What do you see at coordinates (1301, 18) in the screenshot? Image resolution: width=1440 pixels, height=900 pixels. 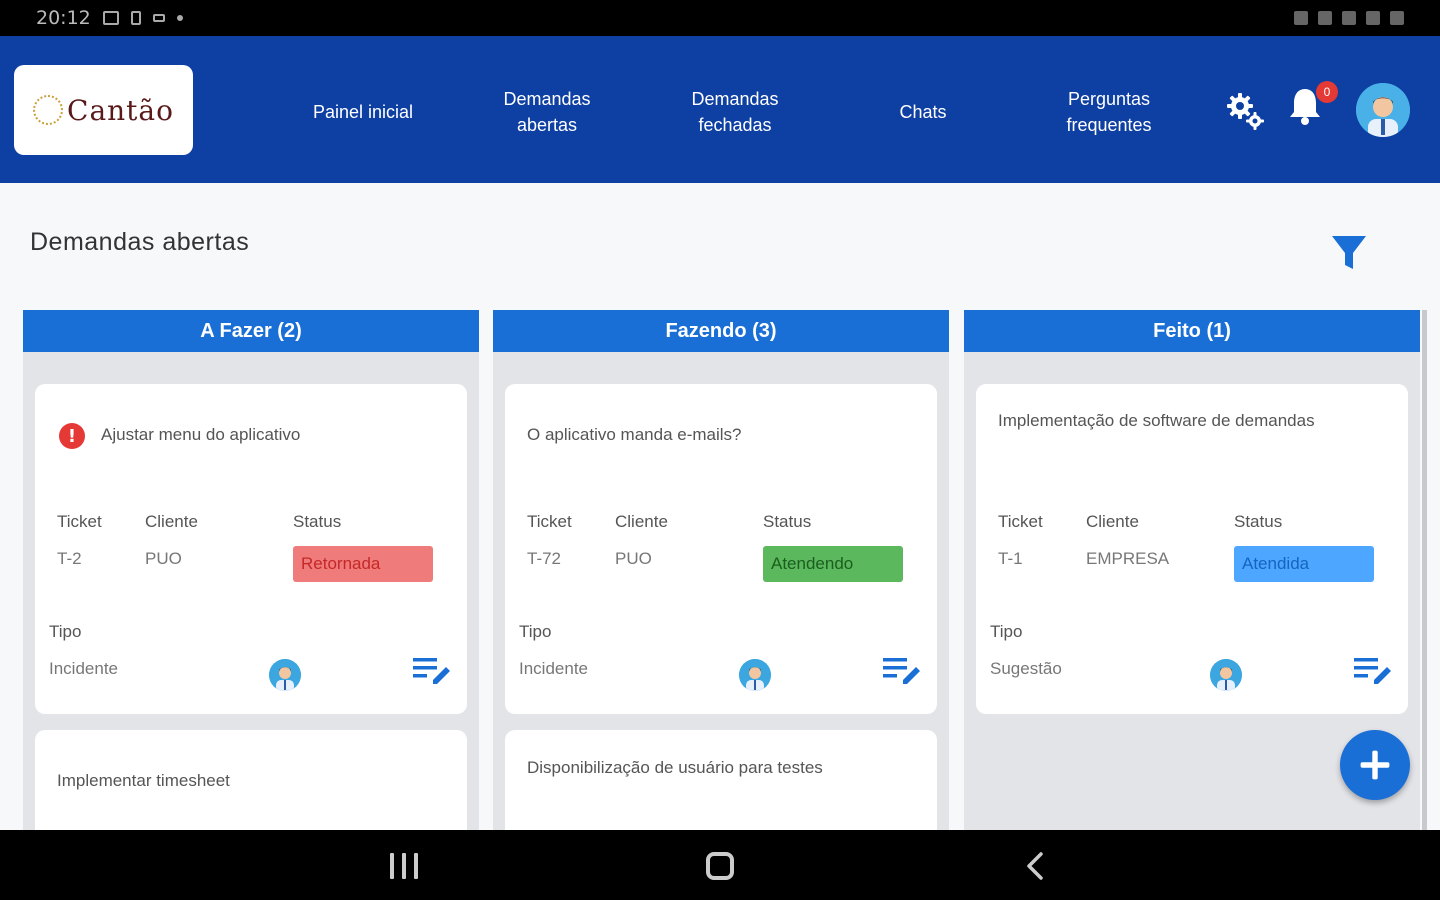 I see `alarm-icon` at bounding box center [1301, 18].